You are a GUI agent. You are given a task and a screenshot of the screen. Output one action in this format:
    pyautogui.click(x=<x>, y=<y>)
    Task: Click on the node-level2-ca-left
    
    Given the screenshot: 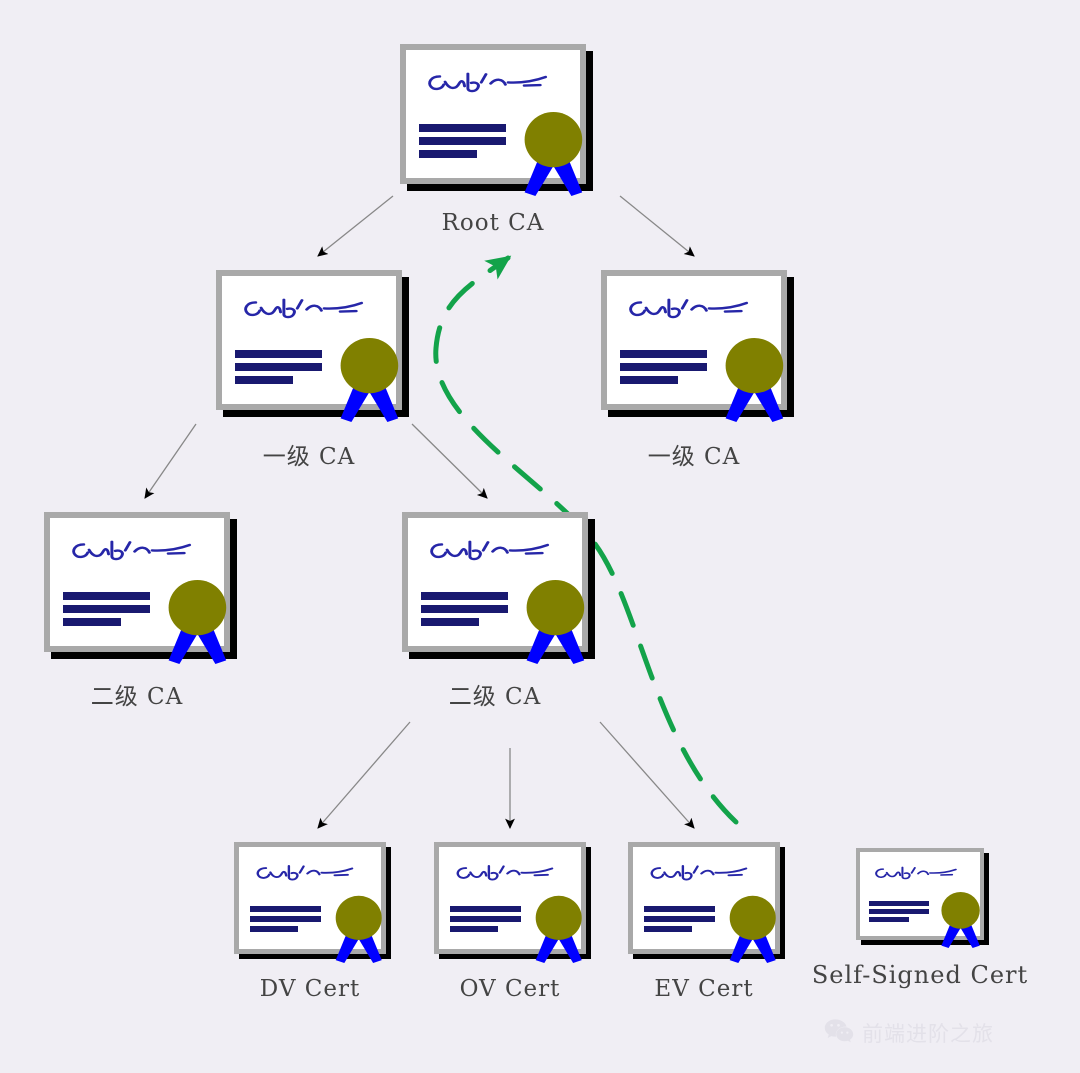 What is the action you would take?
    pyautogui.click(x=140, y=588)
    